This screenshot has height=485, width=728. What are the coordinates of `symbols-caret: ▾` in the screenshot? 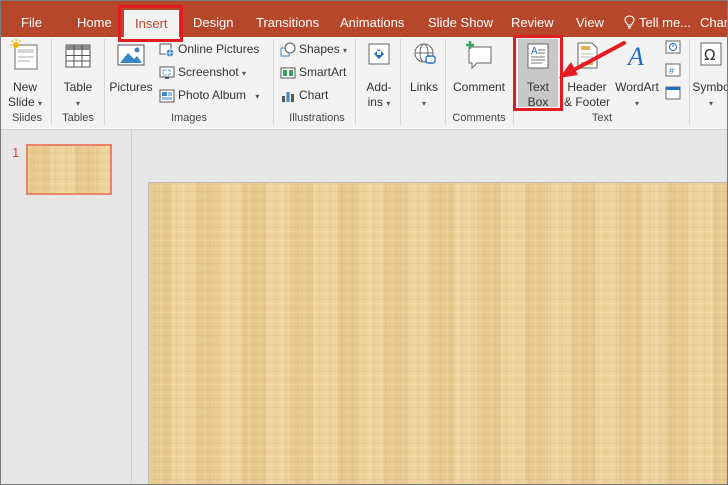 It's located at (709, 103).